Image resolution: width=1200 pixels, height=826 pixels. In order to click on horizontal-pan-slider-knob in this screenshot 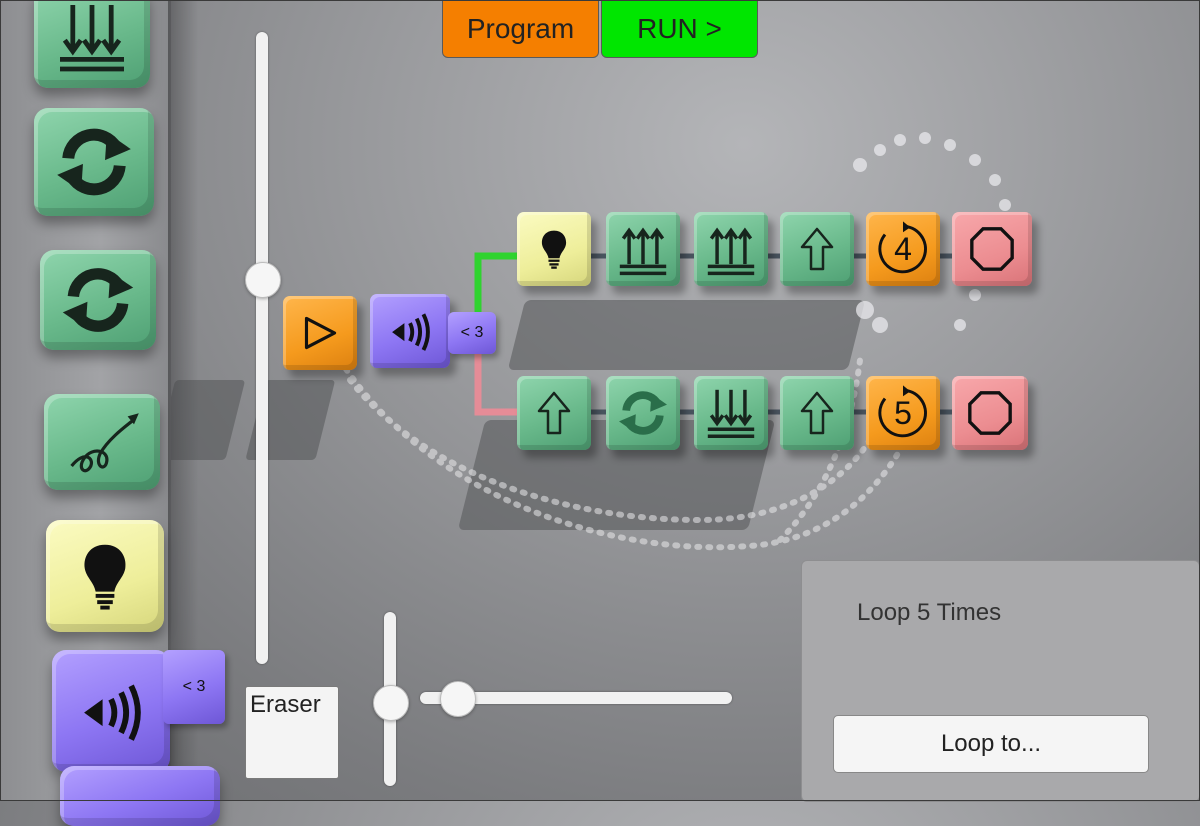, I will do `click(458, 699)`.